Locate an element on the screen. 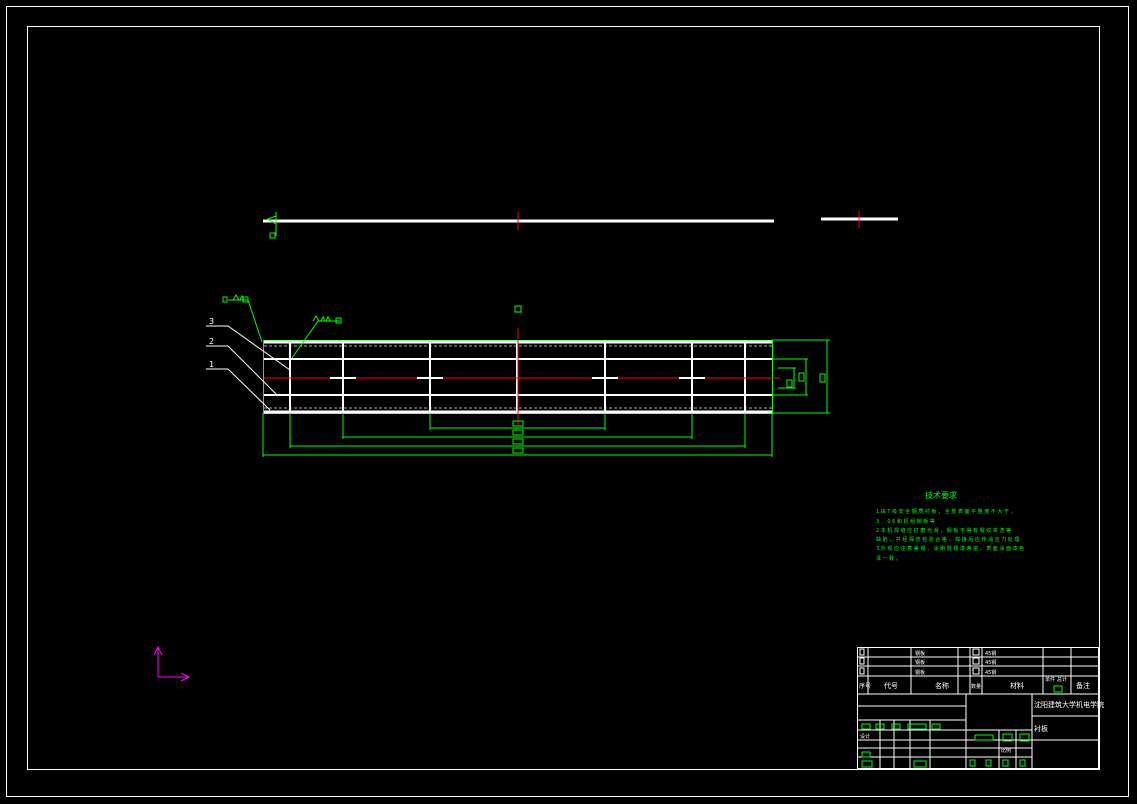 Image resolution: width=1137 pixels, height=804 pixels. tb-drawing-name: 衬板 is located at coordinates (1041, 728).